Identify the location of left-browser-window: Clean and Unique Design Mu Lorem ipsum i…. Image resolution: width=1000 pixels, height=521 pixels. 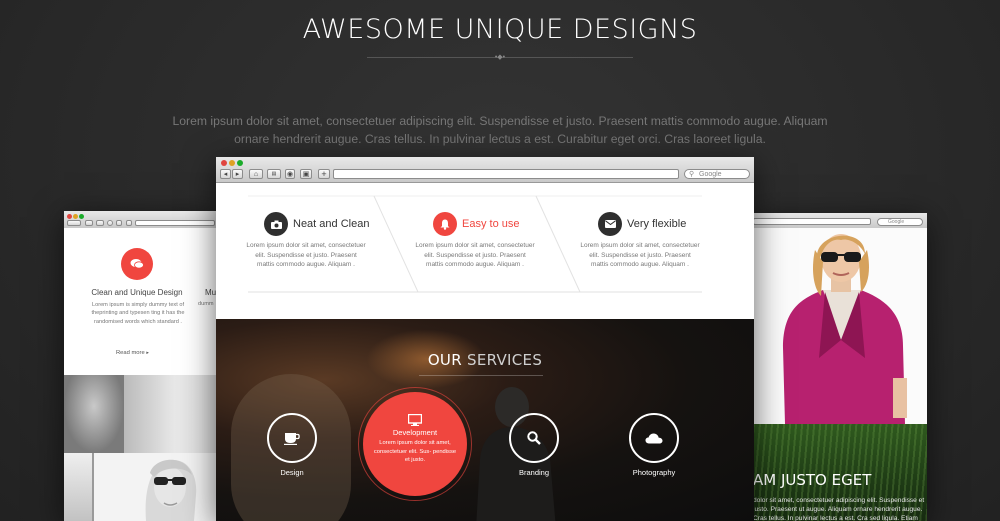
(143, 366).